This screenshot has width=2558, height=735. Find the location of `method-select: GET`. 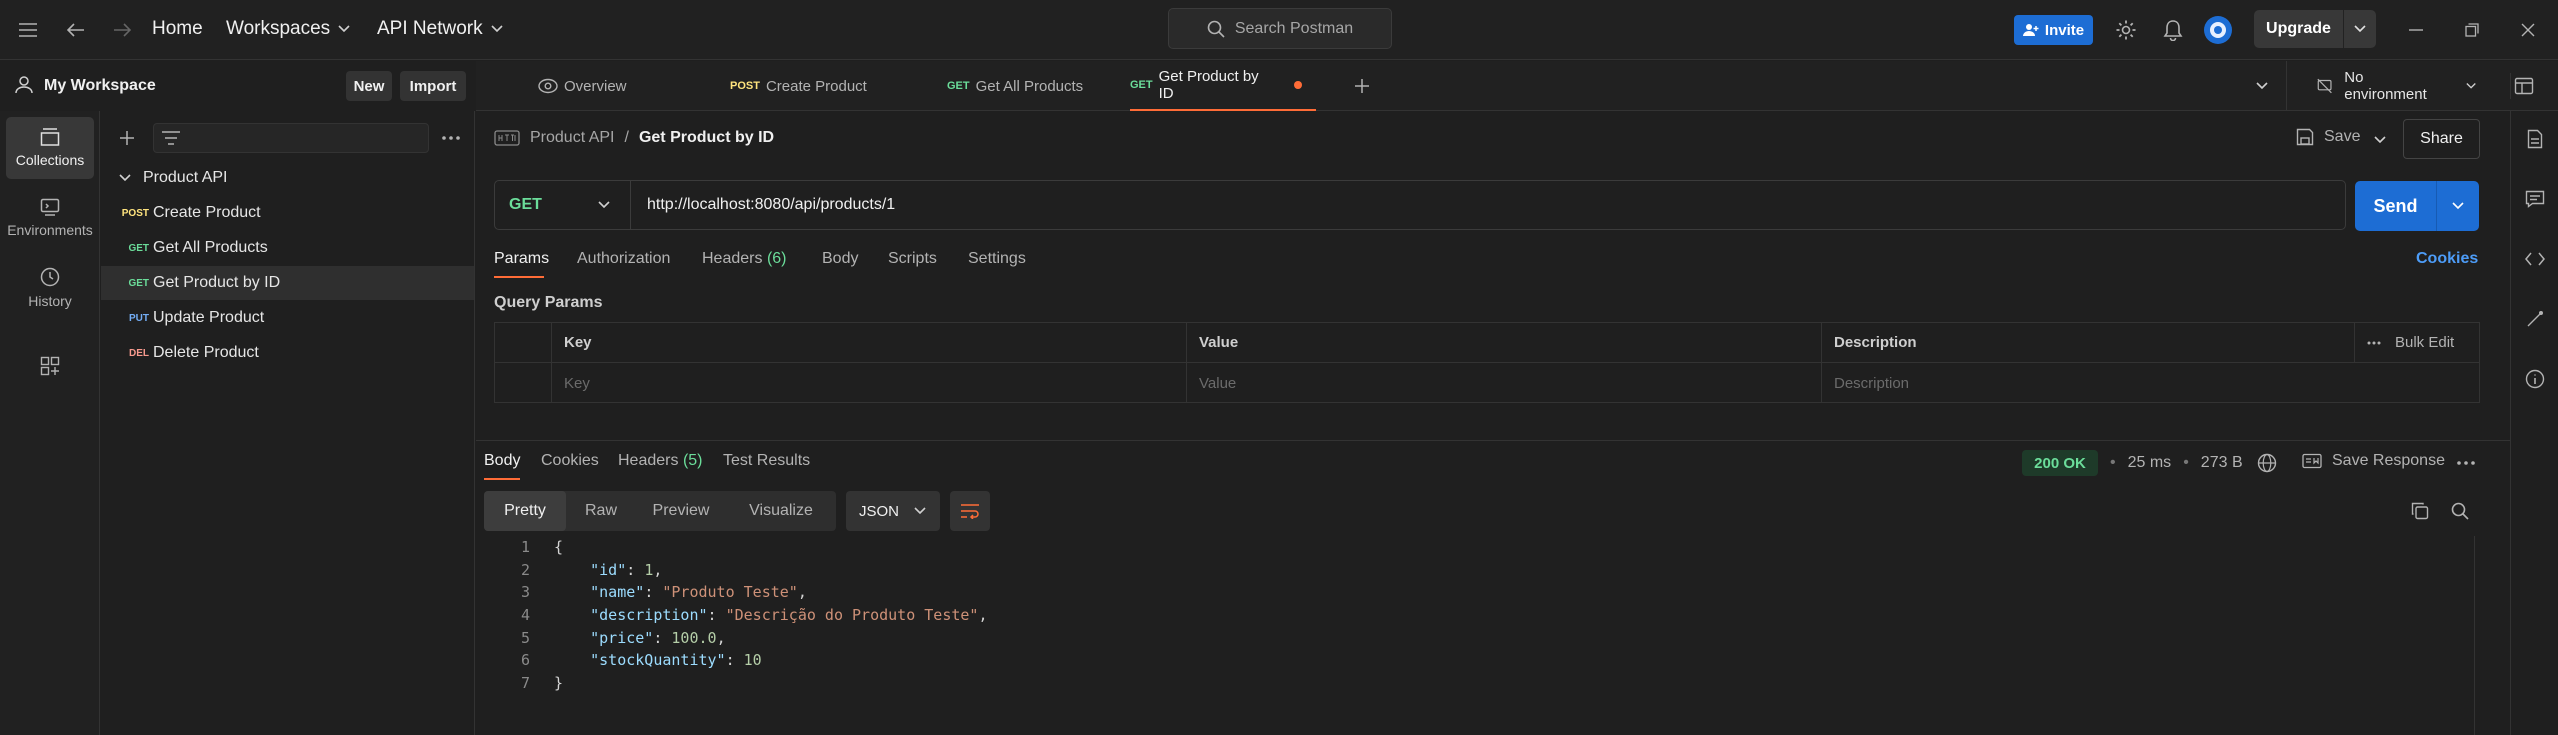

method-select: GET is located at coordinates (563, 205).